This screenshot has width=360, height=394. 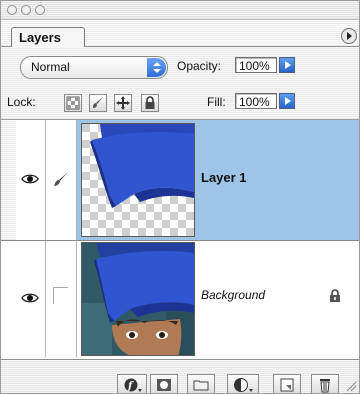 I want to click on move-icon, so click(x=123, y=103).